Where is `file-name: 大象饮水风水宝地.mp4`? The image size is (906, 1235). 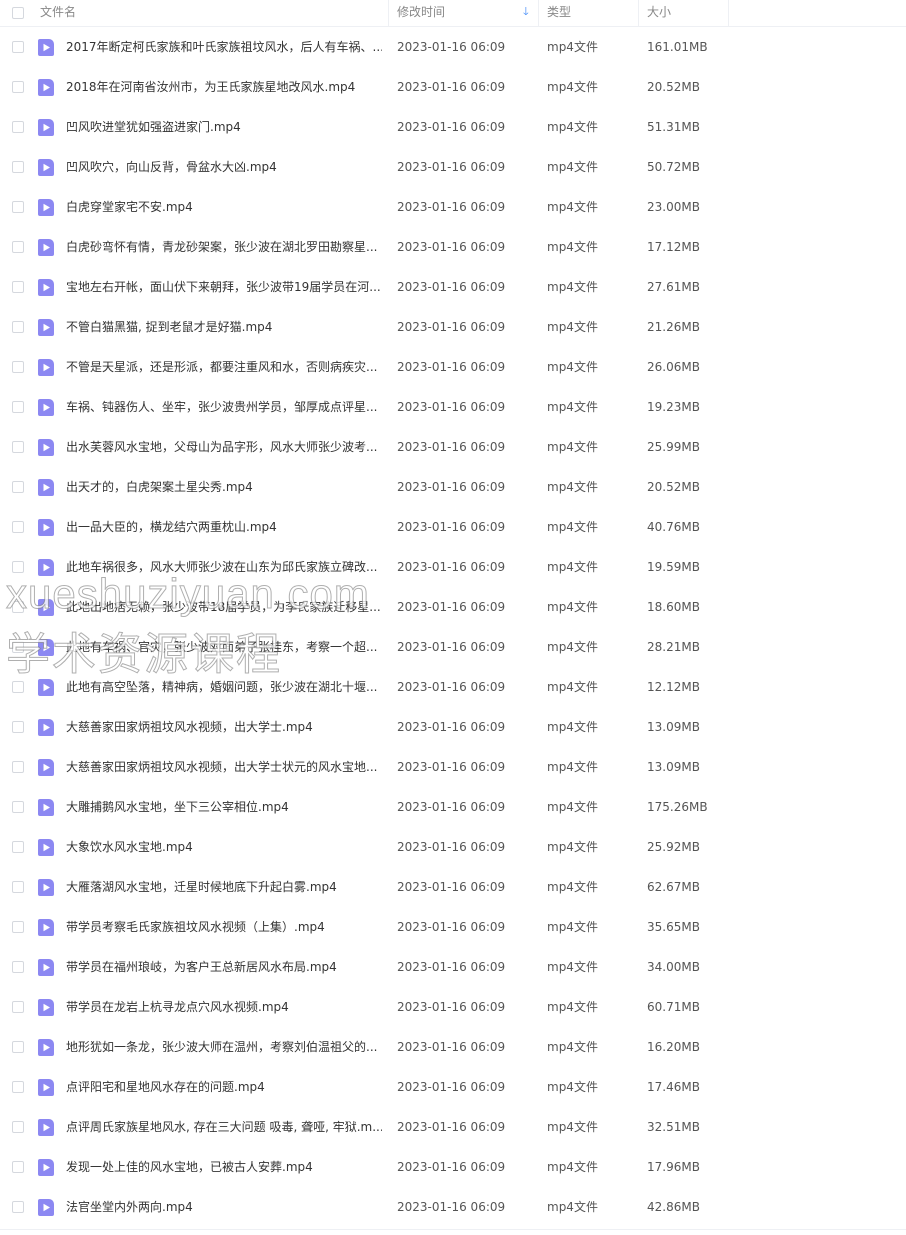 file-name: 大象饮水风水宝地.mp4 is located at coordinates (224, 847).